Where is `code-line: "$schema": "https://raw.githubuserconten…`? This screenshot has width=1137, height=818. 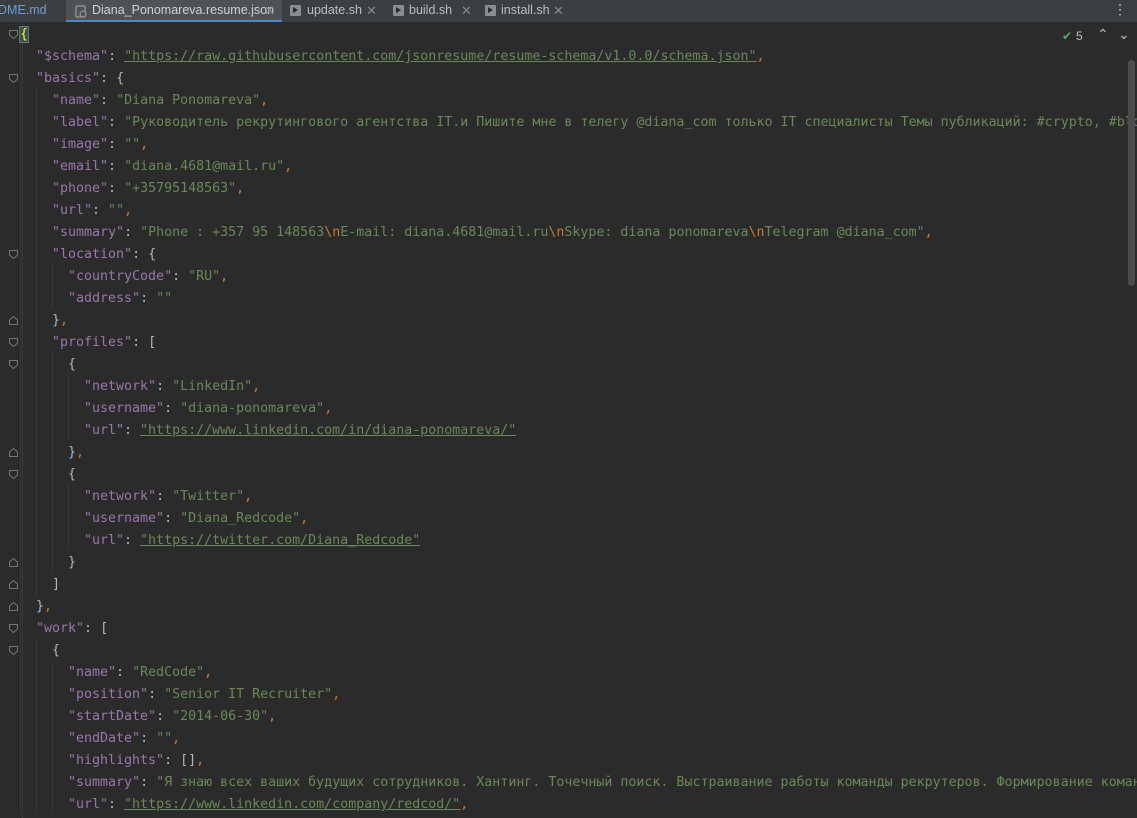
code-line: "$schema": "https://raw.githubuserconten… is located at coordinates (400, 56).